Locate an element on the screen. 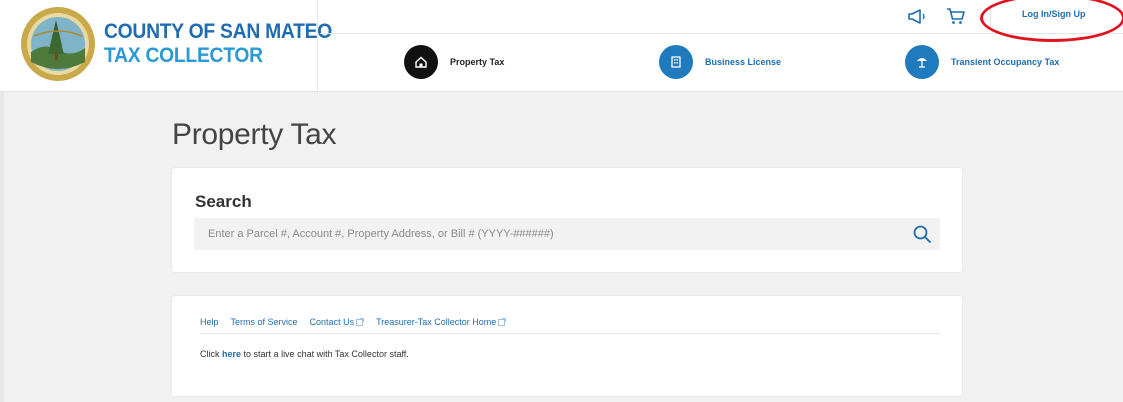  search-heading: Search is located at coordinates (223, 201).